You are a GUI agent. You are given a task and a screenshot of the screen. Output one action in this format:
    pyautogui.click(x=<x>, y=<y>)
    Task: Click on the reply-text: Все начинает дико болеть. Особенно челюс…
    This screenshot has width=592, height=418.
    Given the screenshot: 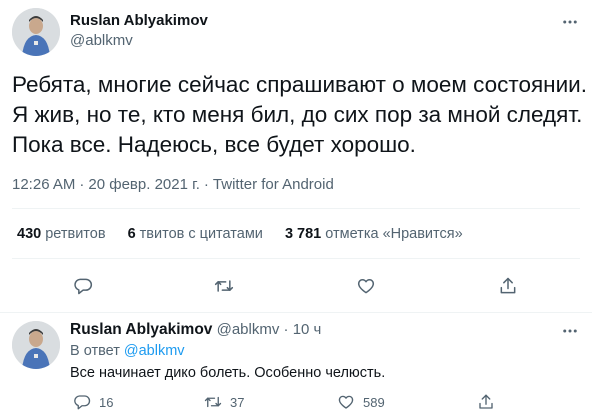 What is the action you would take?
    pyautogui.click(x=228, y=373)
    